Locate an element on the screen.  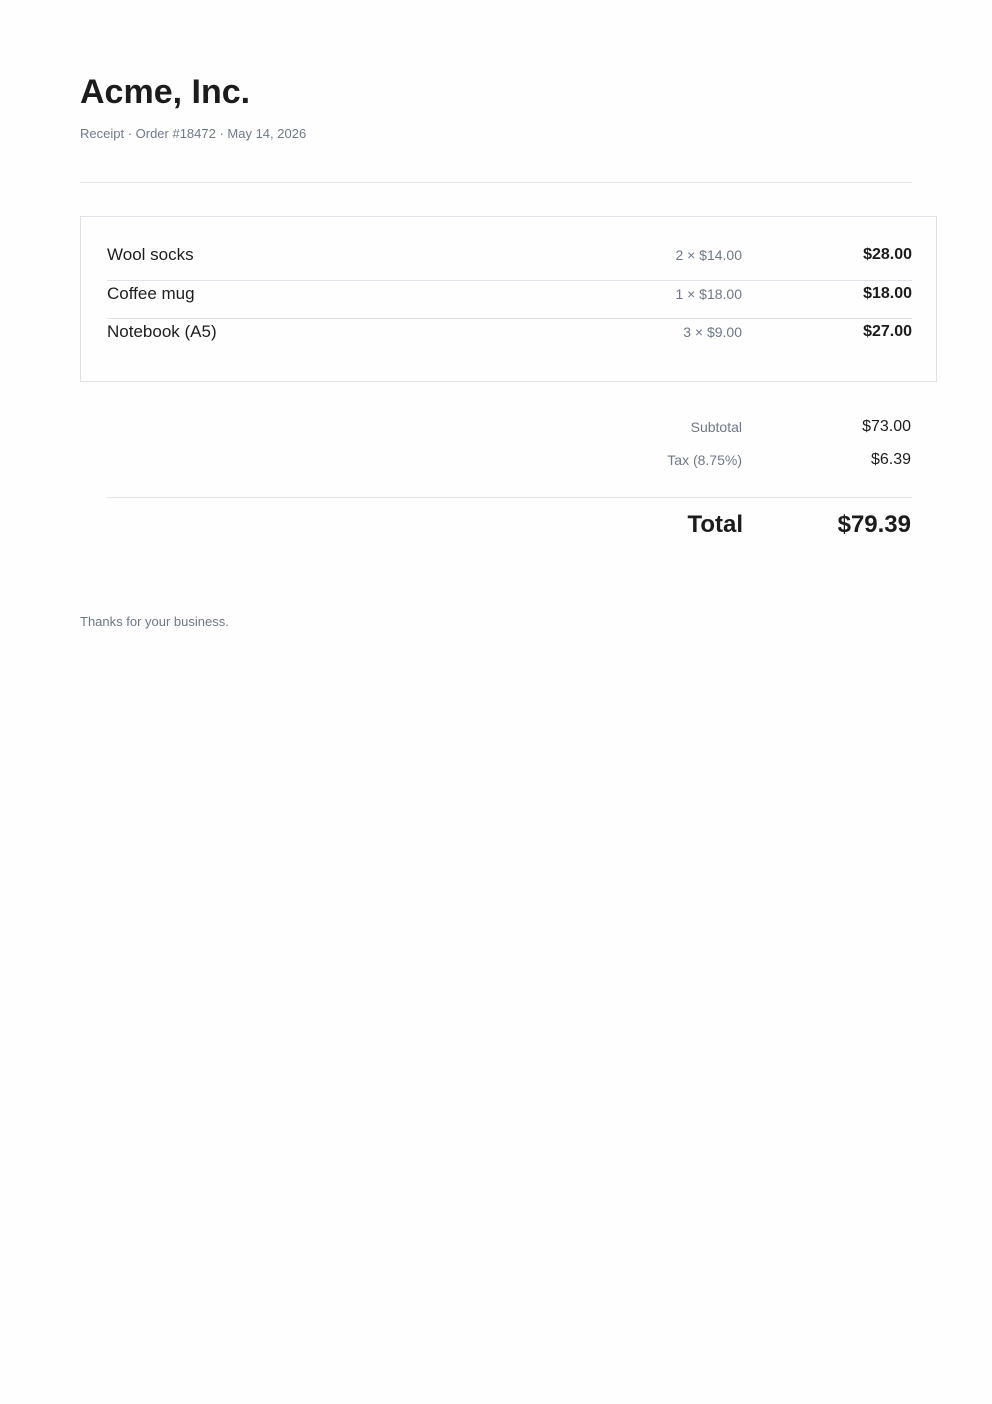
receipt-meta: Receipt · Order #18472 · May 14, 2026 is located at coordinates (193, 133).